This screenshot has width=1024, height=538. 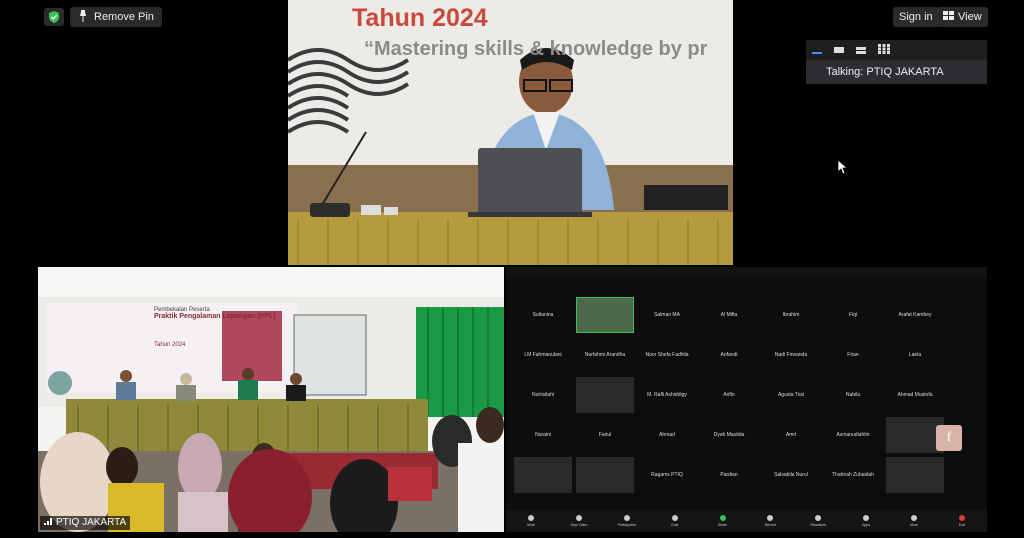 I want to click on toolbar-label: Share, so click(x=722, y=525).